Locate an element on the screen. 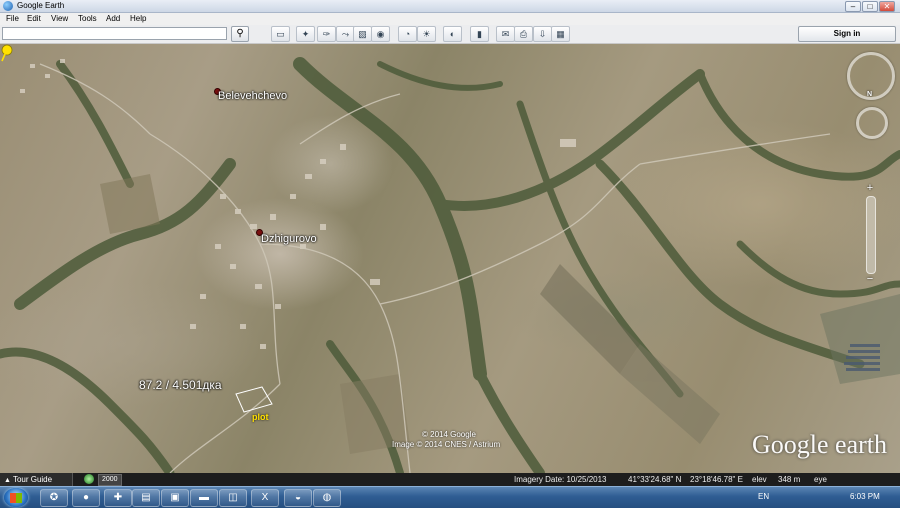  historical-imagery-icon: ◔ is located at coordinates (407, 34).